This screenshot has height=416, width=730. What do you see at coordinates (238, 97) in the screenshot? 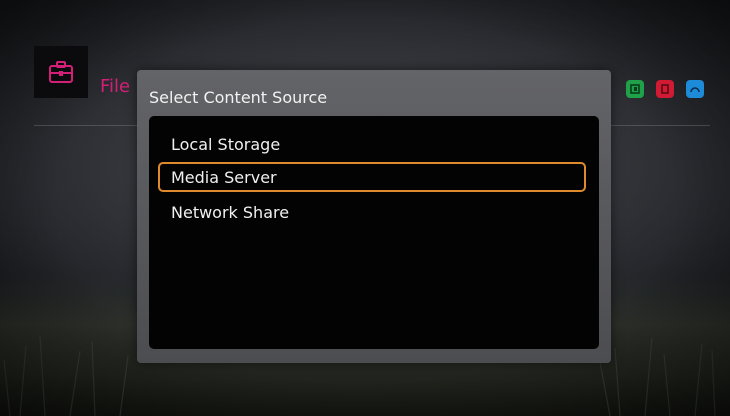
I see `dialog-title: Select Content Source` at bounding box center [238, 97].